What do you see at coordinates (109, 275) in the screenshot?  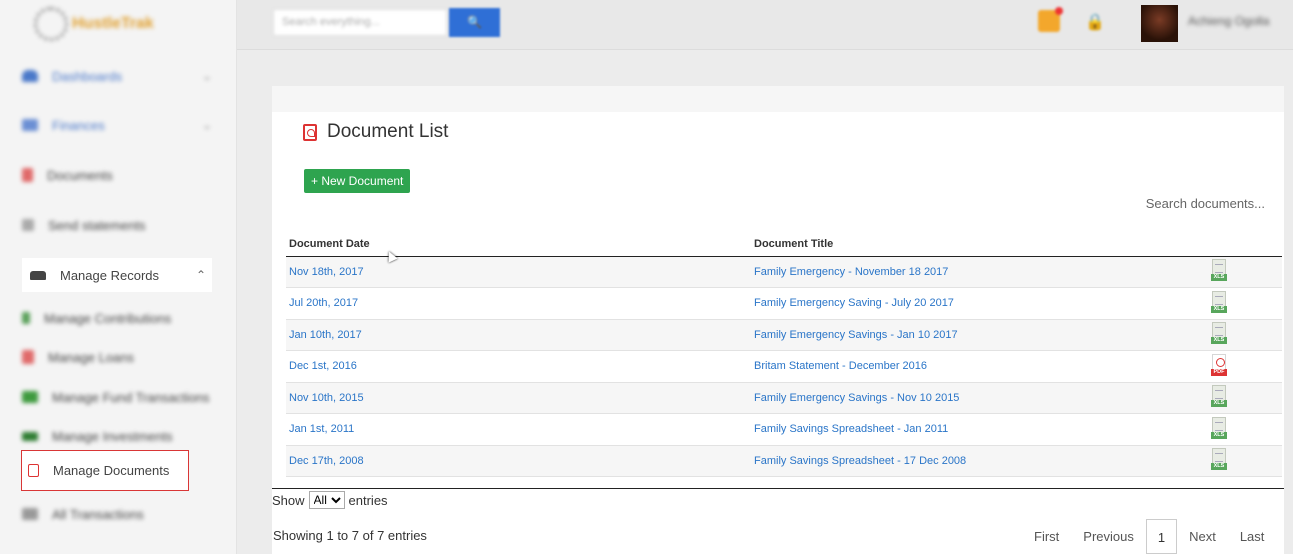 I see `sidebar-item-label: Manage Records` at bounding box center [109, 275].